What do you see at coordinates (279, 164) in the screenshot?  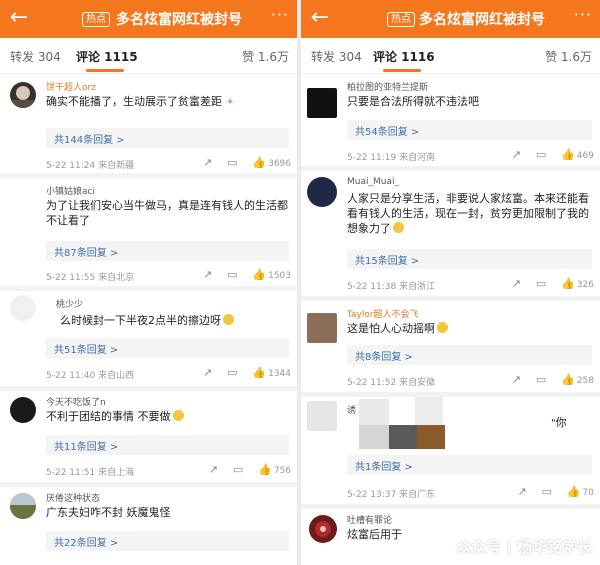 I see `like-count: 3696` at bounding box center [279, 164].